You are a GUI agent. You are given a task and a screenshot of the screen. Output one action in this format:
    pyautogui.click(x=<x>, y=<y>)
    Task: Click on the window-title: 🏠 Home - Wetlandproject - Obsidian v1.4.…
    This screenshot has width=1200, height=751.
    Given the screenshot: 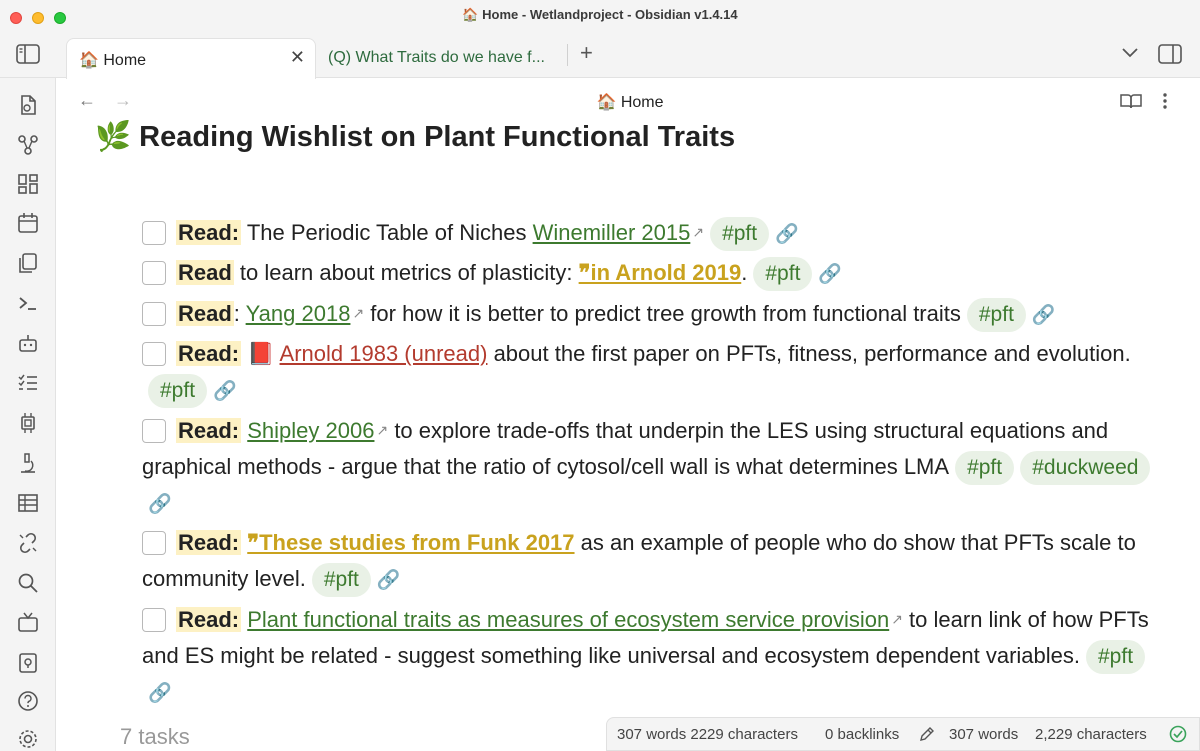 What is the action you would take?
    pyautogui.click(x=600, y=14)
    